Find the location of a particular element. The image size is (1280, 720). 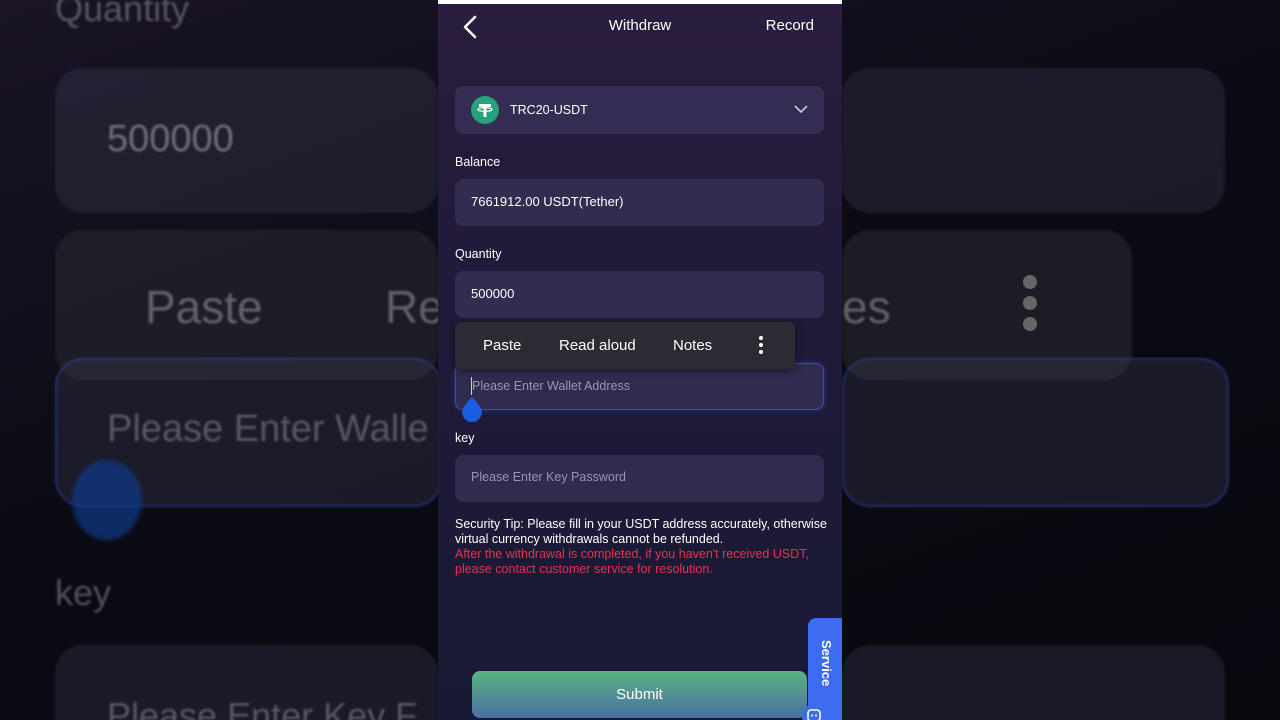

submit-button: Submit is located at coordinates (639, 694).